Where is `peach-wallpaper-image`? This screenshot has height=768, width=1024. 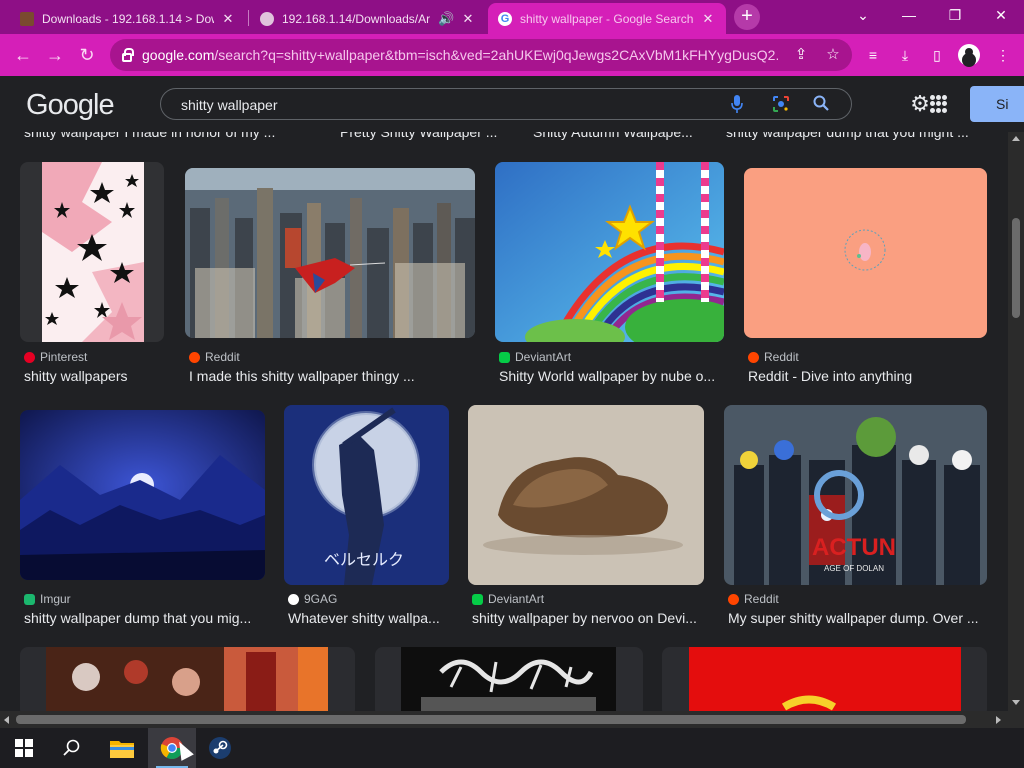 peach-wallpaper-image is located at coordinates (865, 253).